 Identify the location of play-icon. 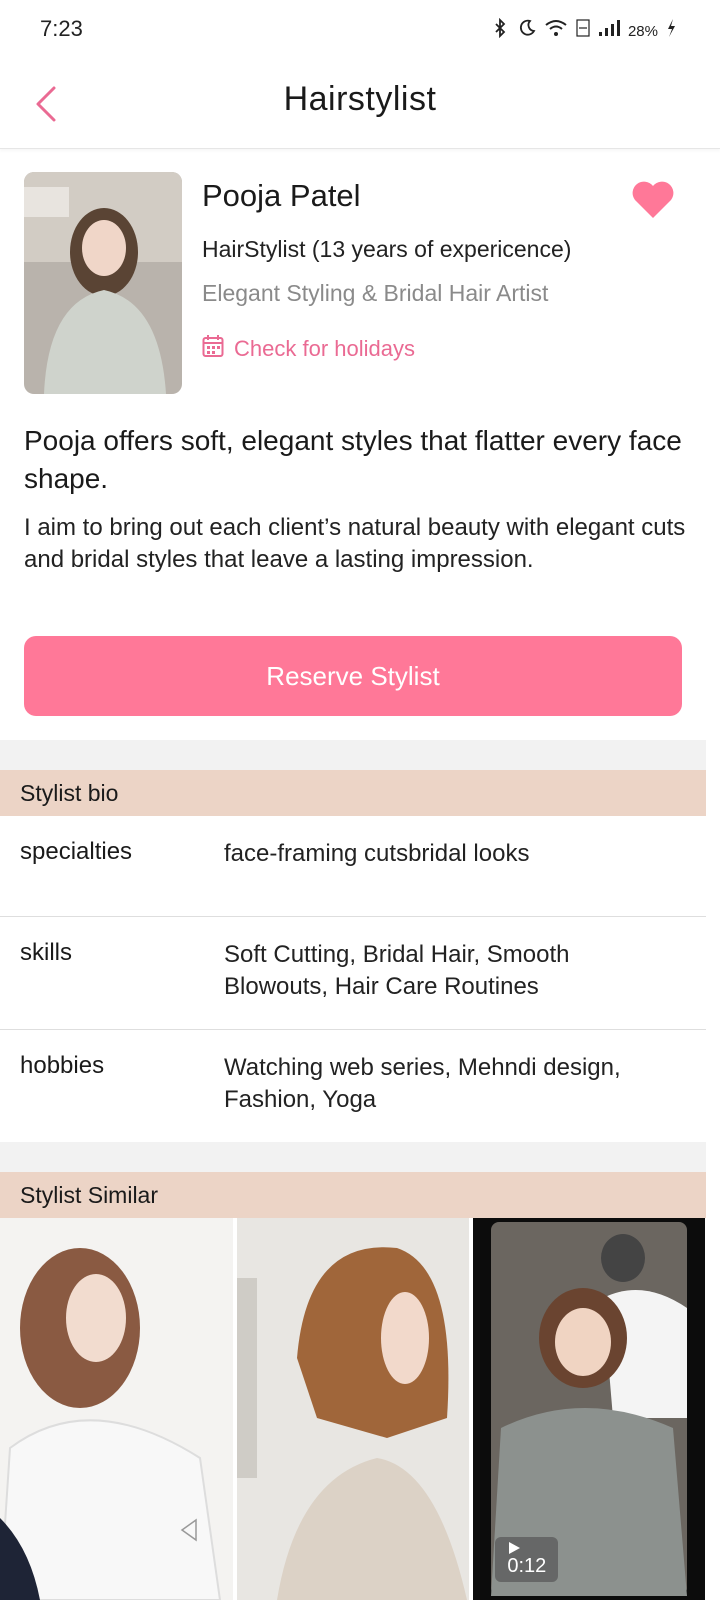
(526, 1548).